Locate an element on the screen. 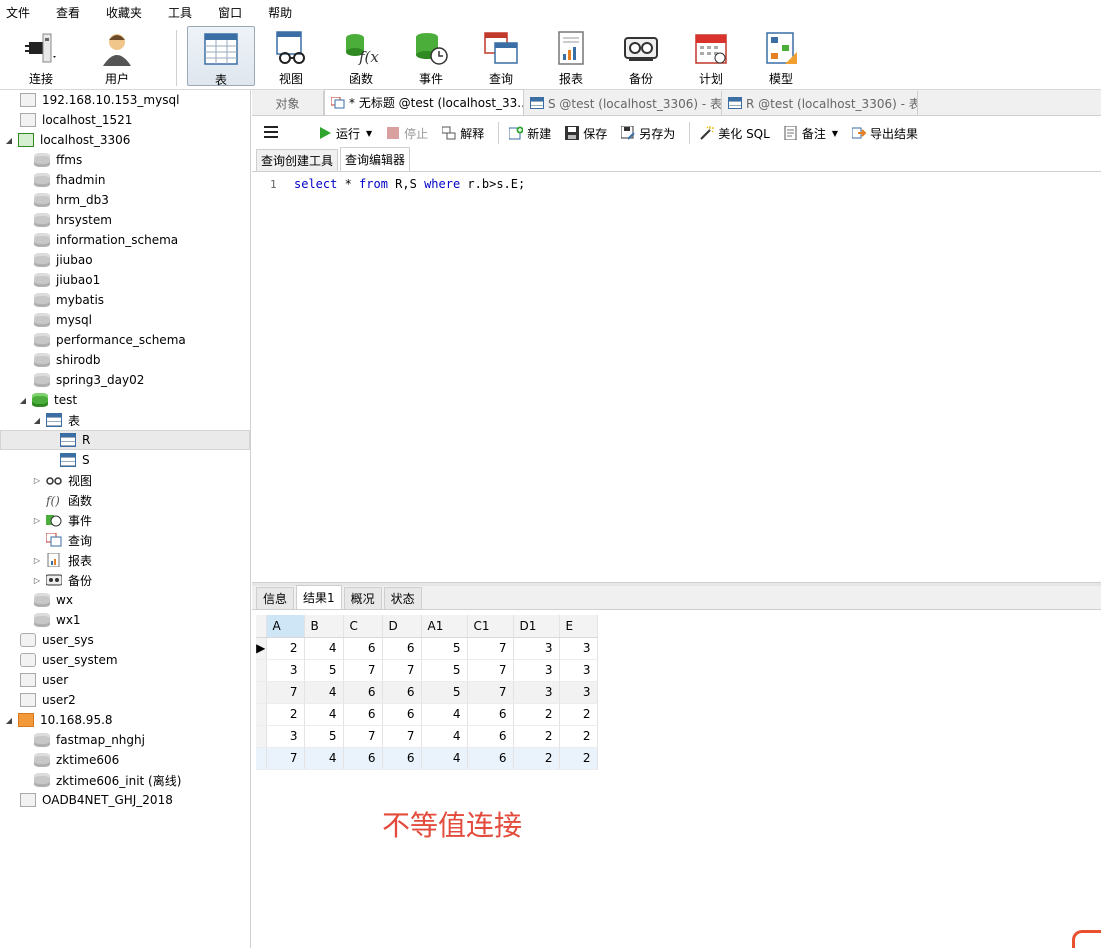 The height and width of the screenshot is (948, 1101). dropdown-arrow-icon: ▼ is located at coordinates (369, 133).